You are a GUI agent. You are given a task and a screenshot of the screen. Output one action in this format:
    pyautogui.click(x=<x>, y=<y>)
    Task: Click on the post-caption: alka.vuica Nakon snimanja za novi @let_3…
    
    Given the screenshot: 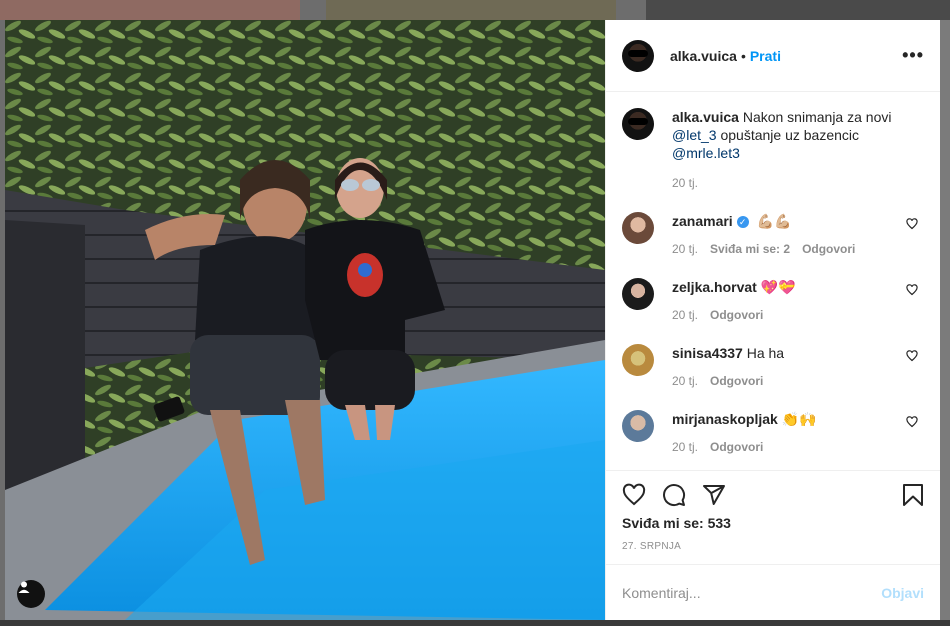 What is the action you would take?
    pyautogui.click(x=773, y=149)
    